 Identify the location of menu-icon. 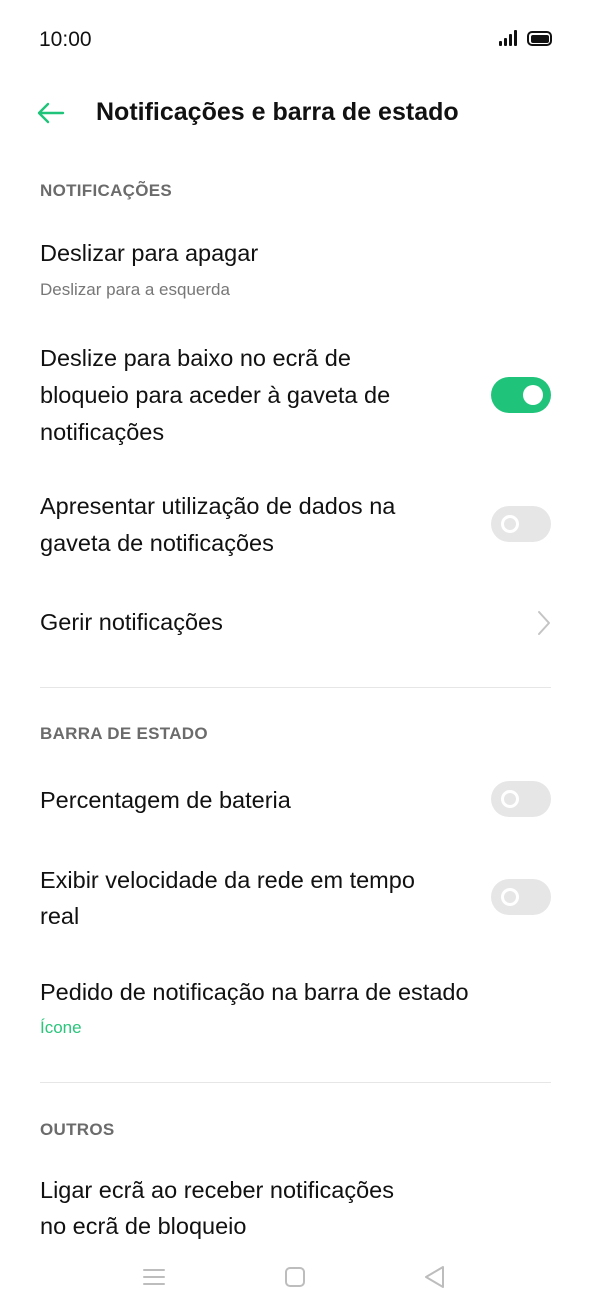
(154, 1277).